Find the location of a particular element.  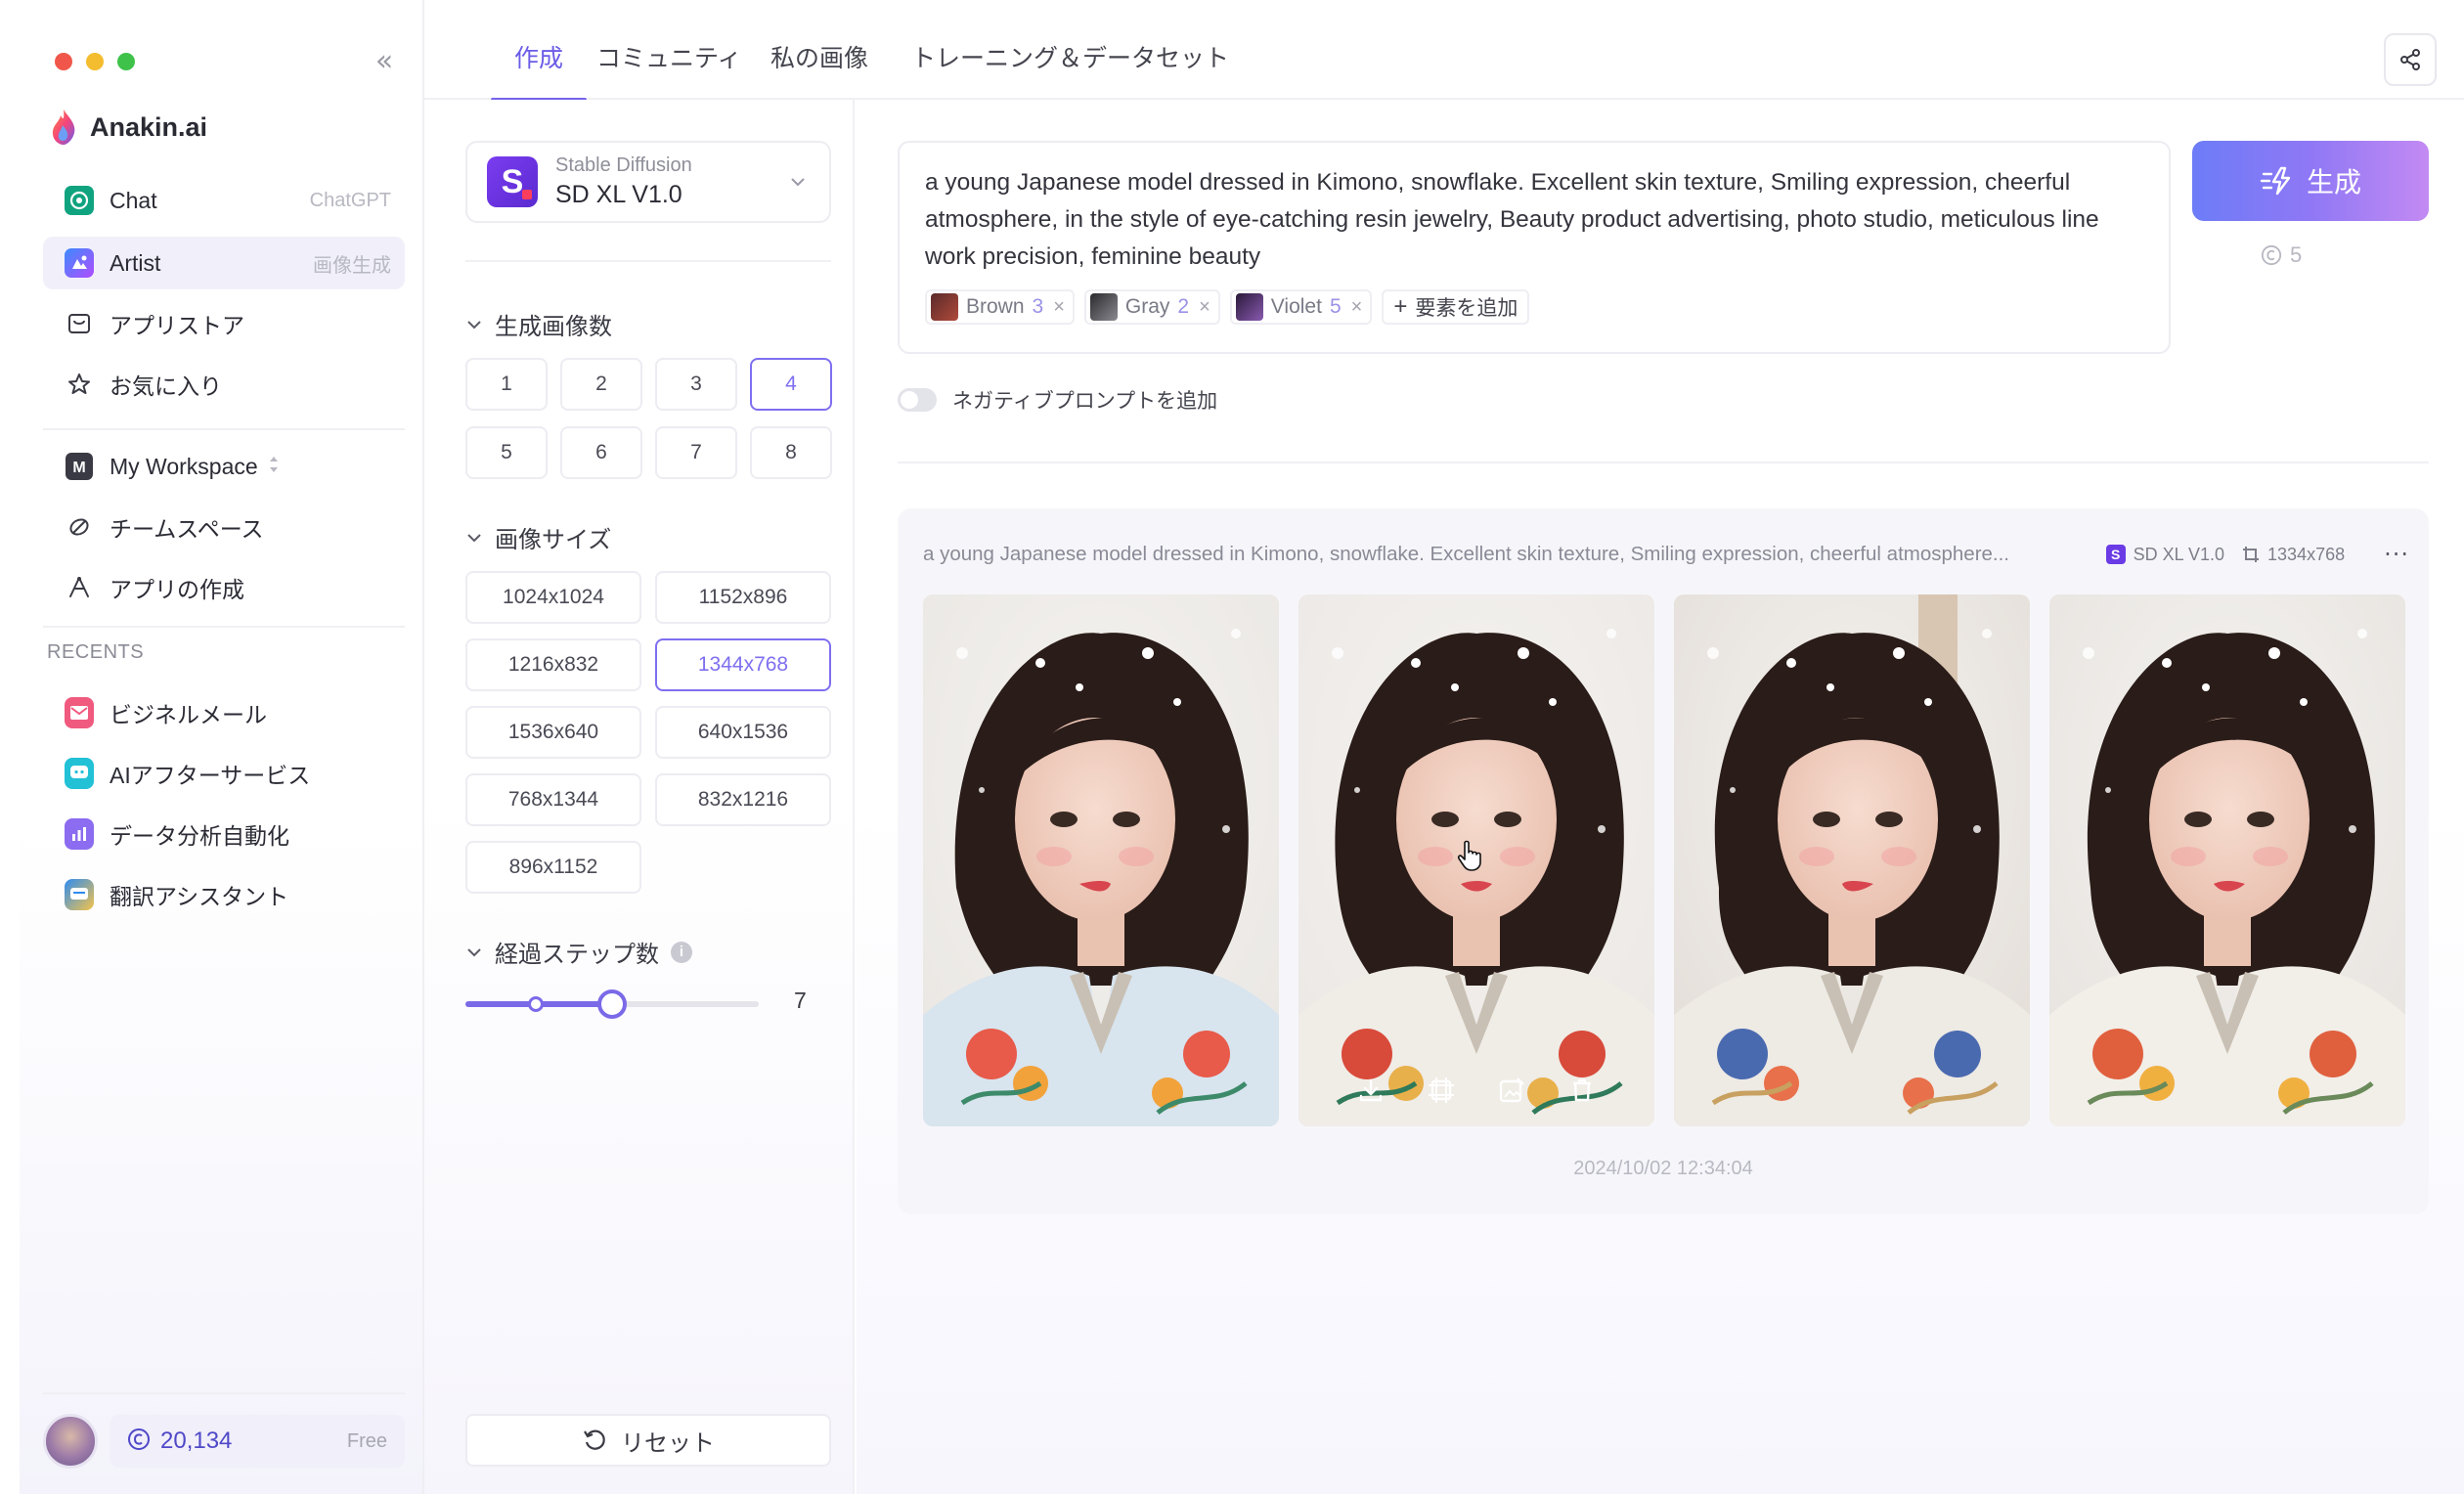

steps-section: 経過ステップ数 i is located at coordinates (578, 952).